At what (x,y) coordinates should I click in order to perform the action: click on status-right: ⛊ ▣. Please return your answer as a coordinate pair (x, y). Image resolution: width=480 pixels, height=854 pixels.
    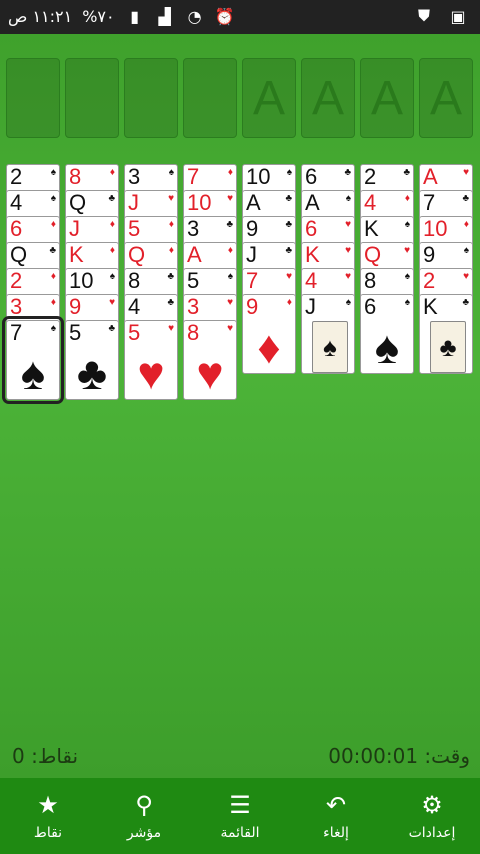
    Looking at the image, I should click on (441, 16).